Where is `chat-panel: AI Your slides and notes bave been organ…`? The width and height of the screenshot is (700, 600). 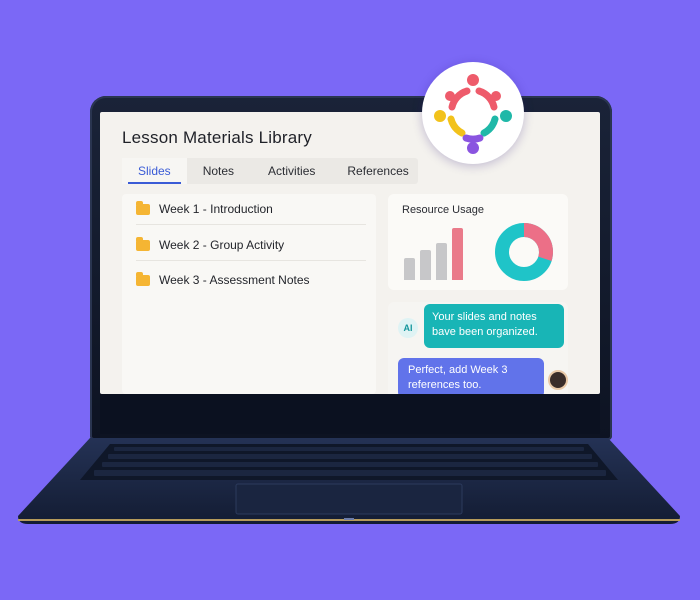 chat-panel: AI Your slides and notes bave been organ… is located at coordinates (478, 348).